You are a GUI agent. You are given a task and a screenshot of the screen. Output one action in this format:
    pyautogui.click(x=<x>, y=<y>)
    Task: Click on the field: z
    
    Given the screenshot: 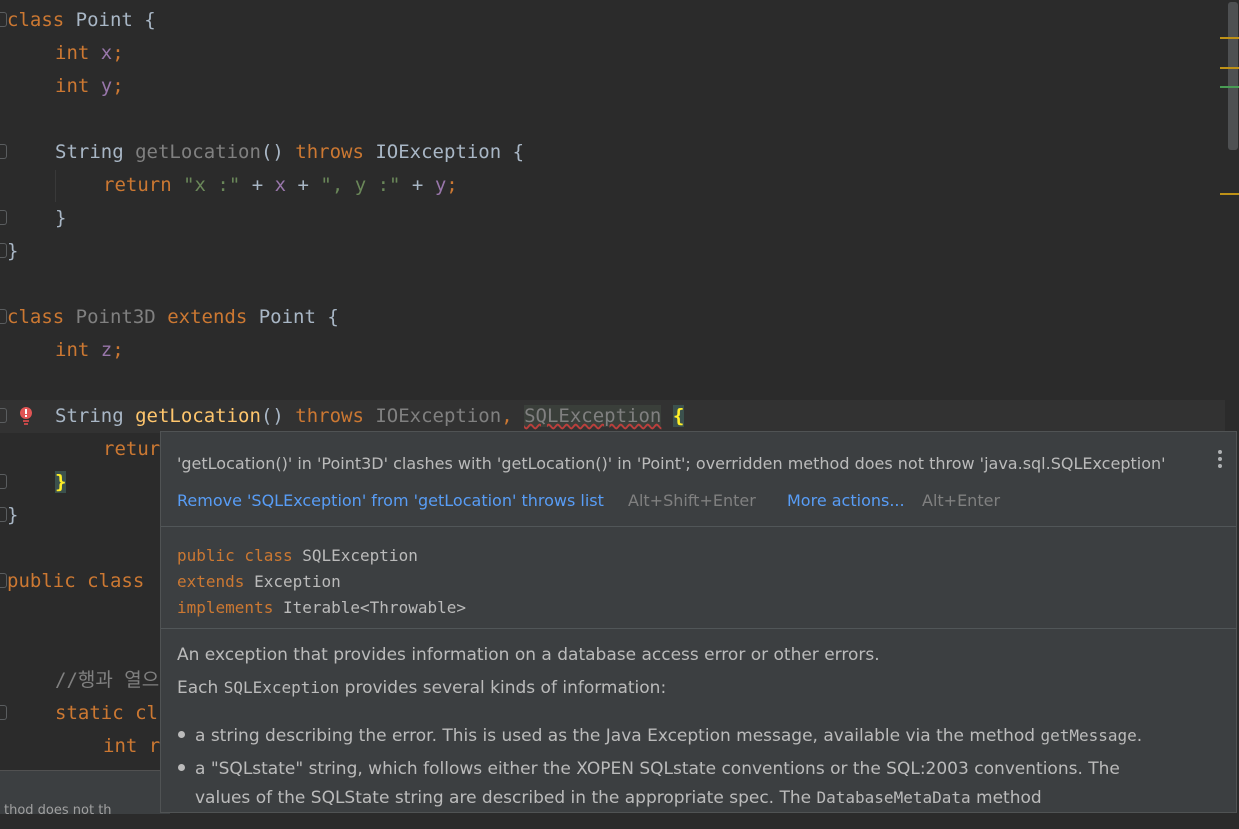 What is the action you would take?
    pyautogui.click(x=106, y=350)
    